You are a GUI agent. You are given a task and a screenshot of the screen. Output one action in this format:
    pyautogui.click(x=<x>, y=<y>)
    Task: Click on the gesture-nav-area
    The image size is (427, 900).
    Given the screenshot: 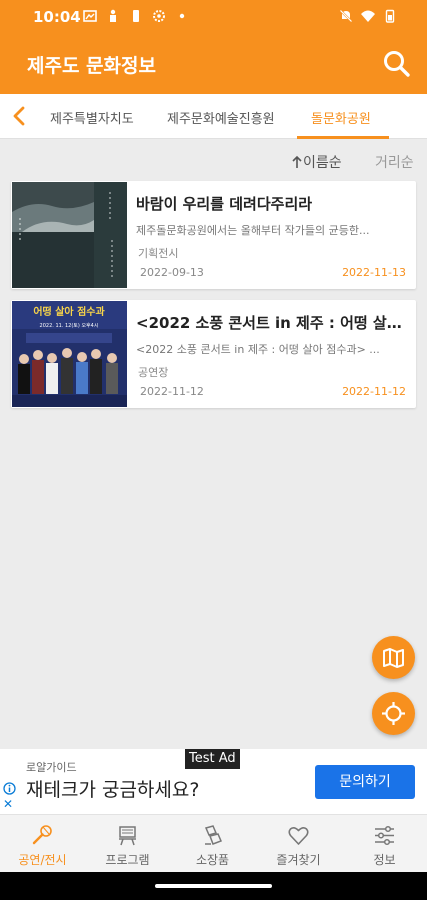 What is the action you would take?
    pyautogui.click(x=213, y=886)
    